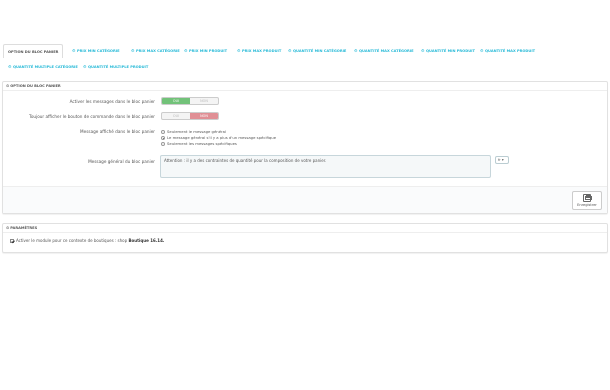 Image resolution: width=610 pixels, height=390 pixels. I want to click on tab-option-bloc-panier: OPTION DU BLOC PANIER, so click(33, 51).